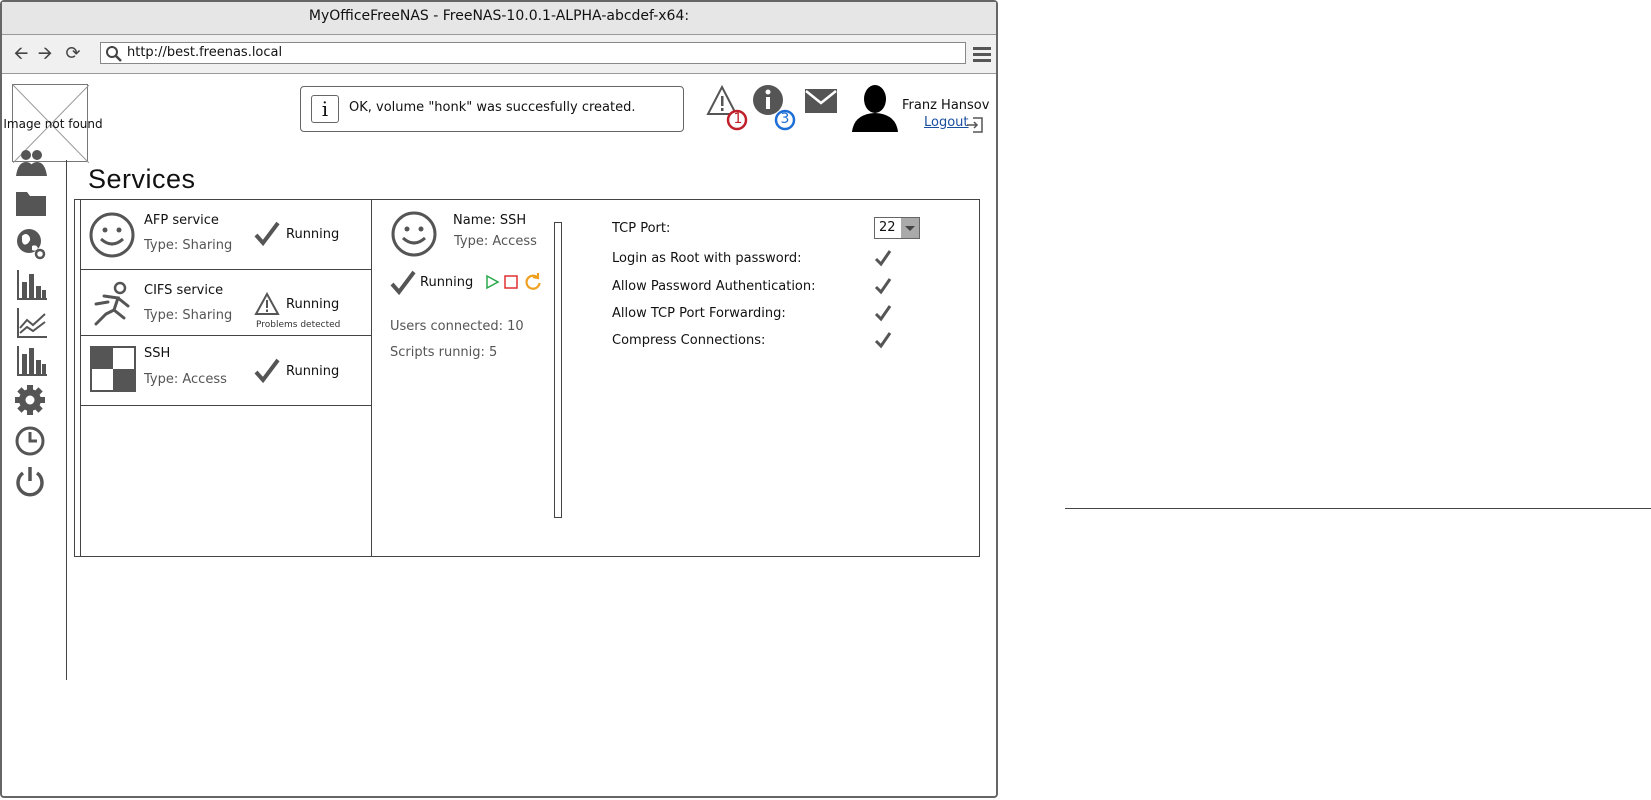  What do you see at coordinates (511, 282) in the screenshot?
I see `stop-icon` at bounding box center [511, 282].